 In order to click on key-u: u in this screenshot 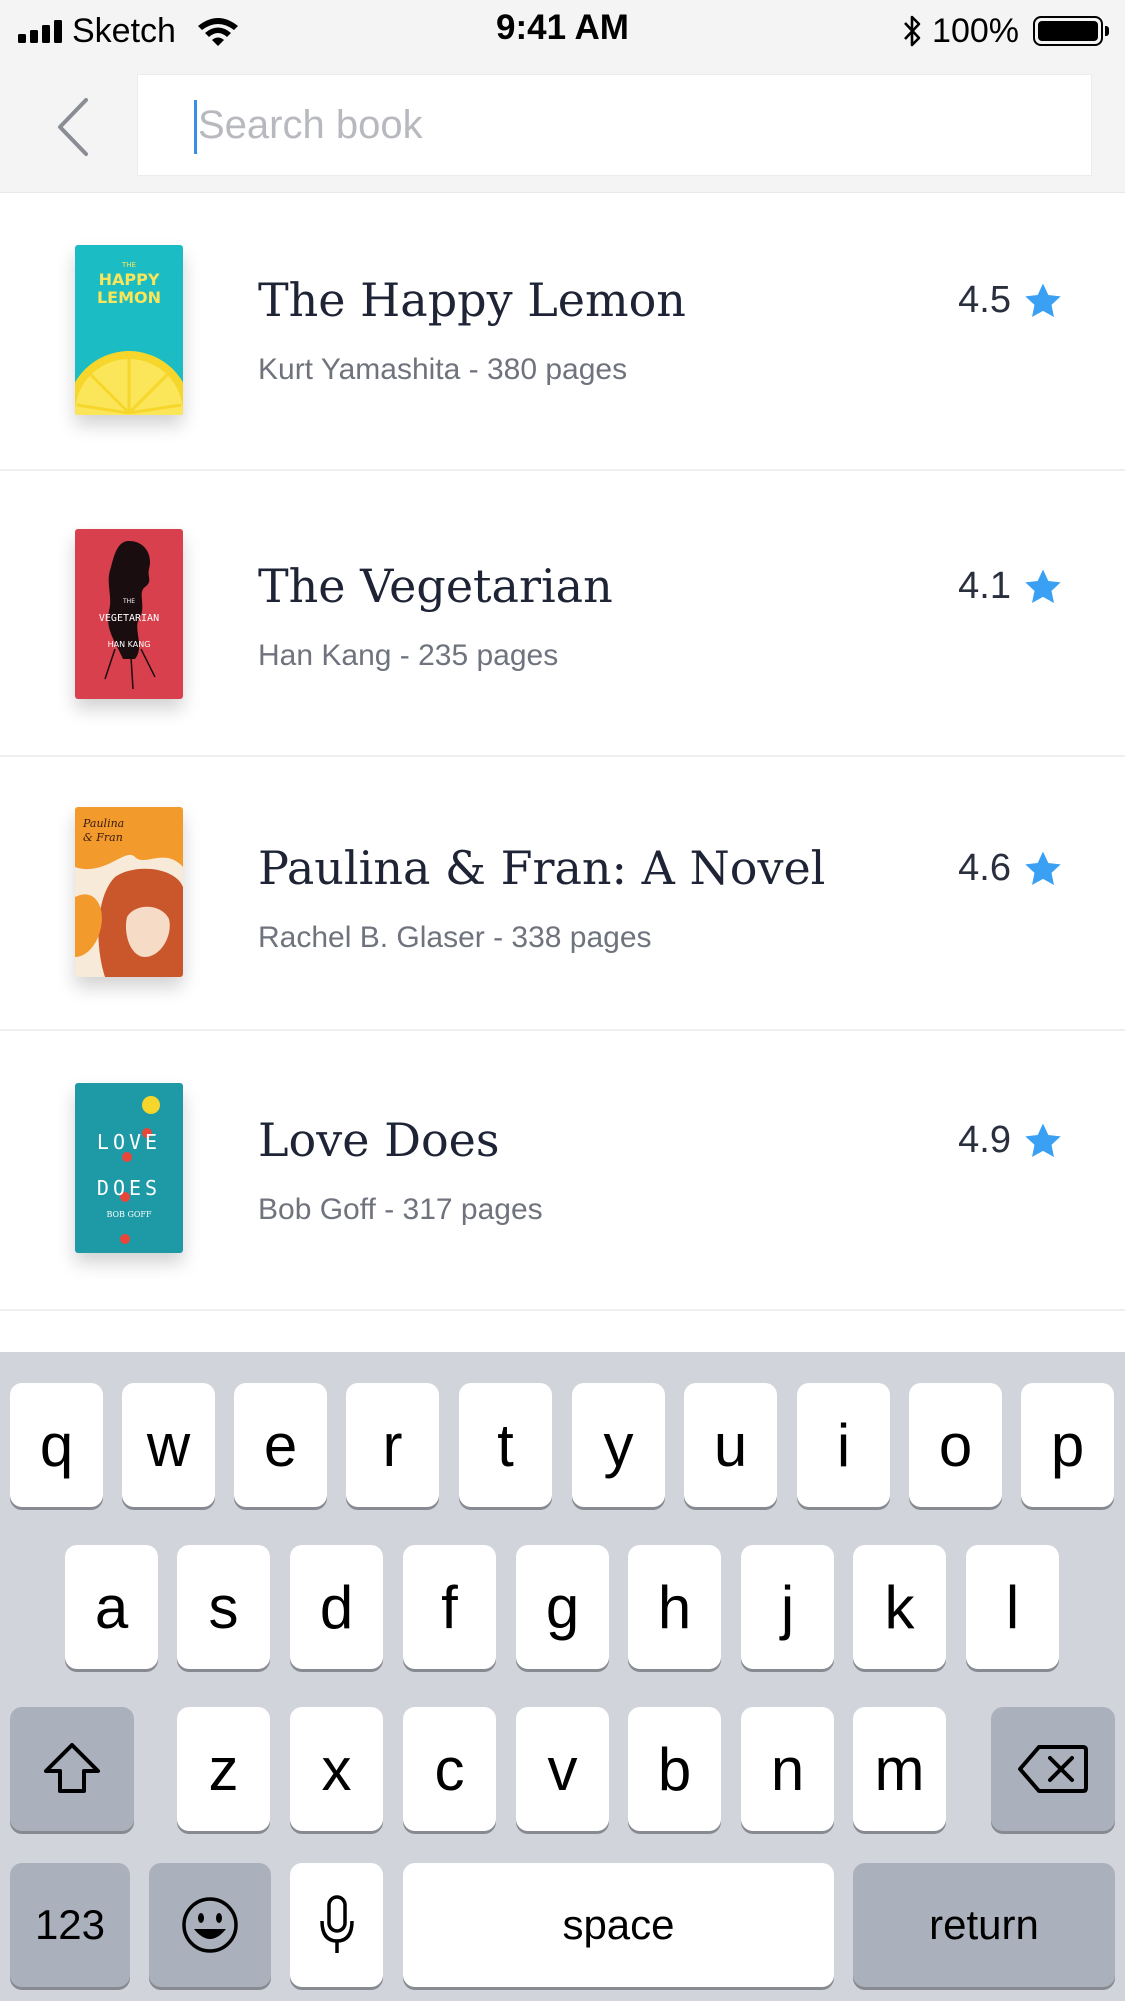, I will do `click(730, 1445)`.